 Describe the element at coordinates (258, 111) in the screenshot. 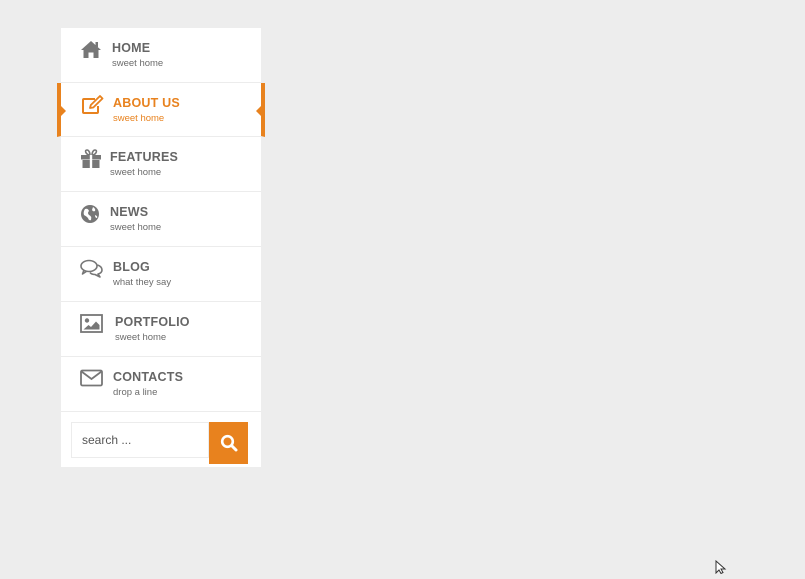

I see `active-marker-right` at that location.